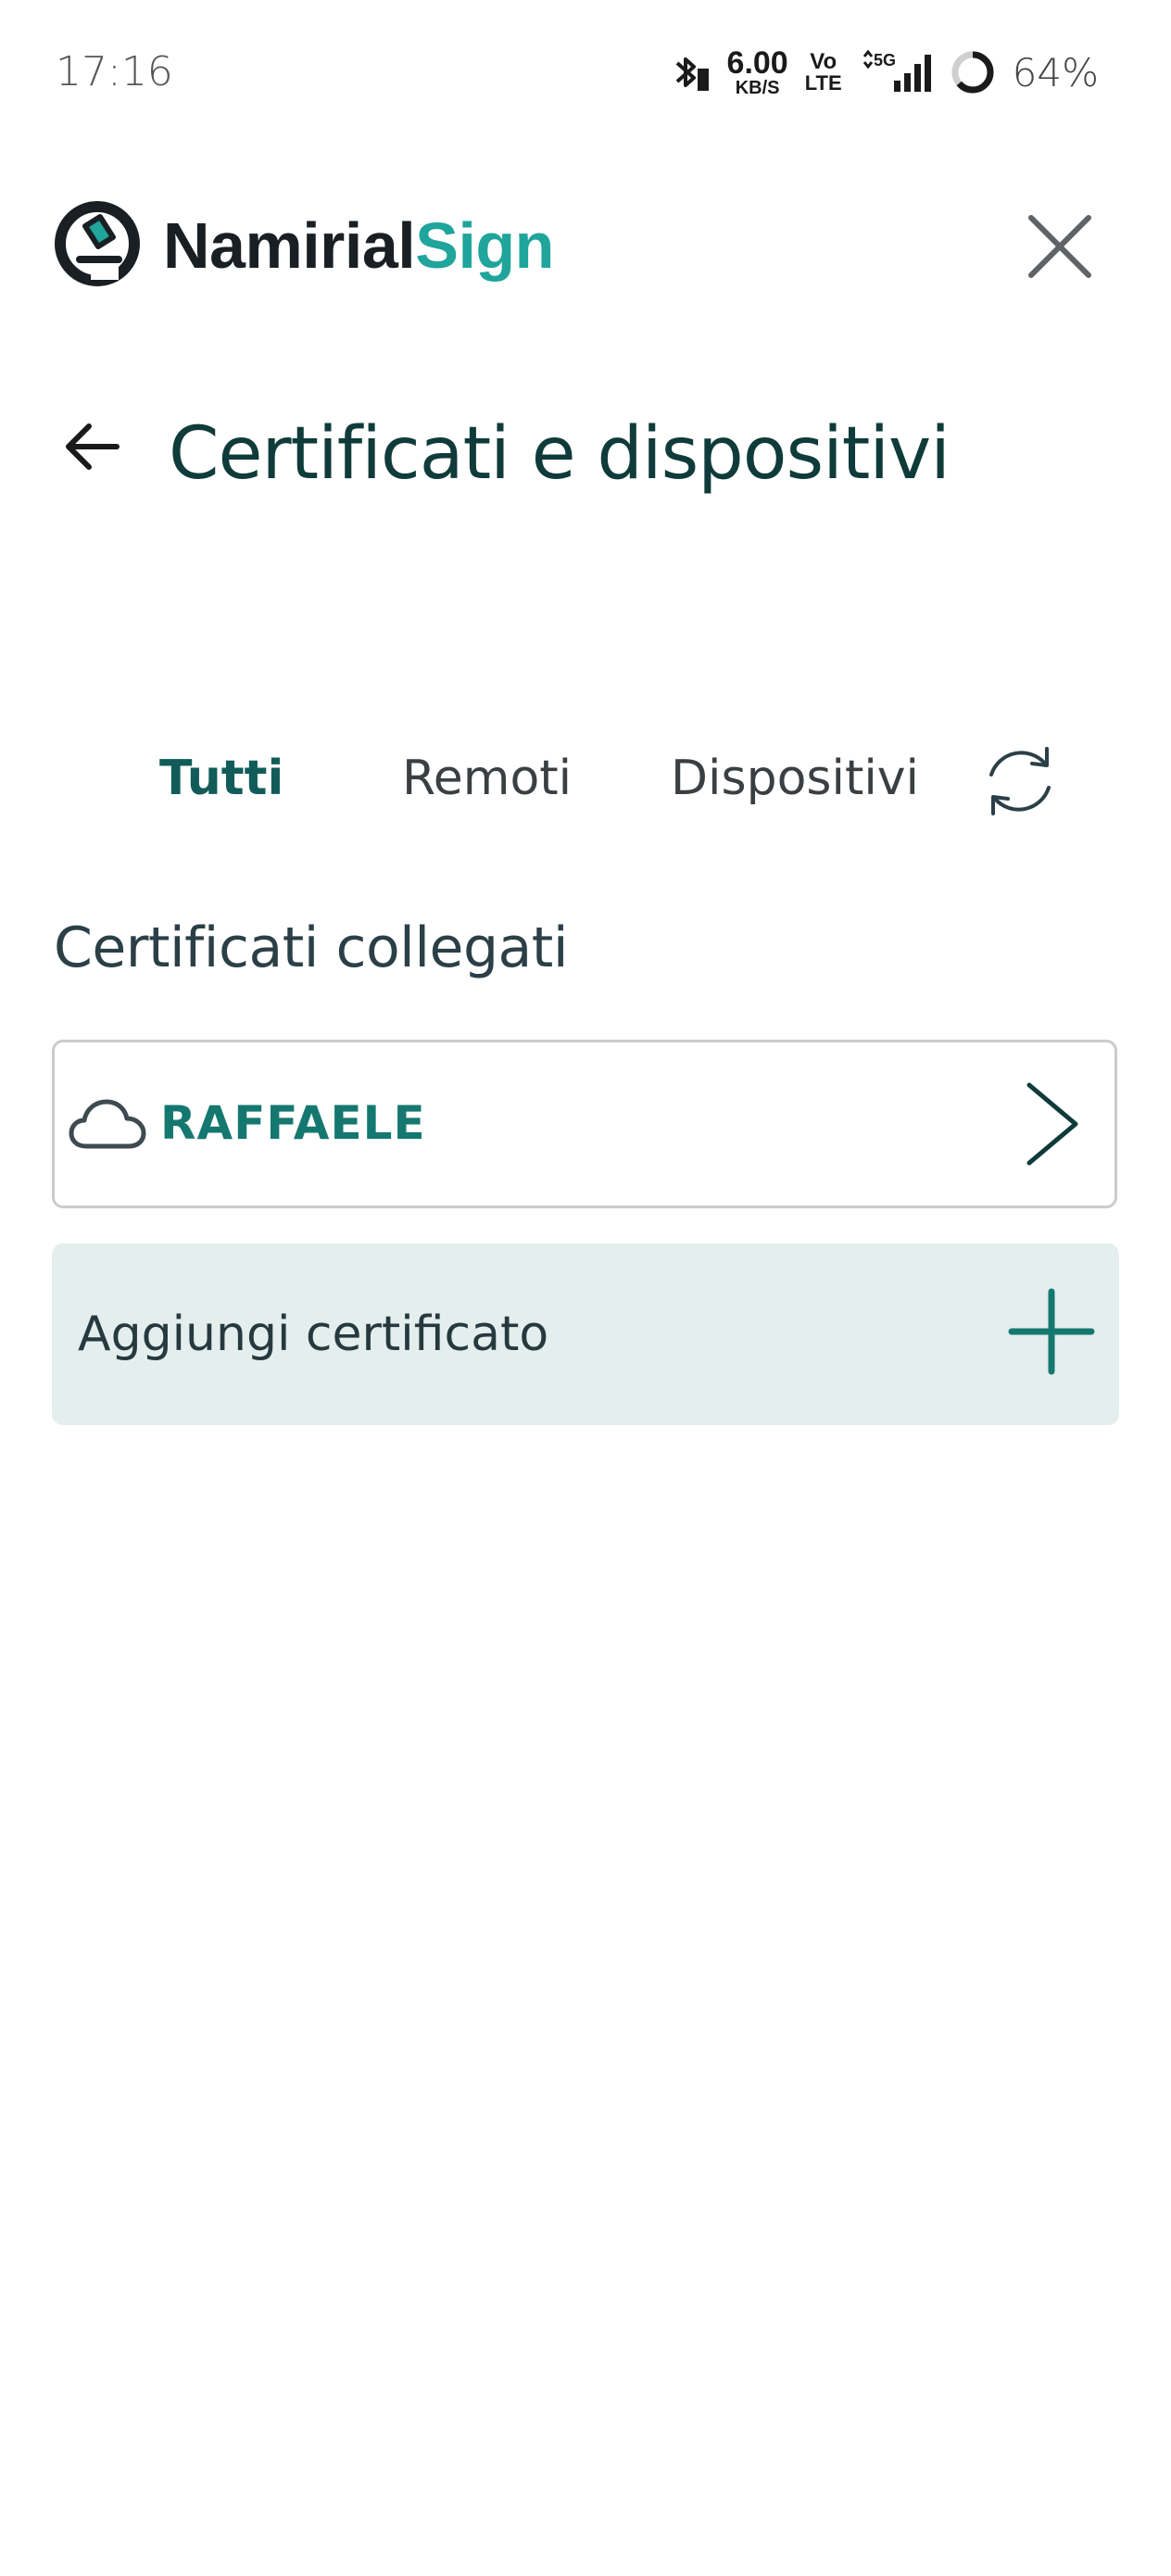  I want to click on network-speed: 6.00 KB/S, so click(758, 72).